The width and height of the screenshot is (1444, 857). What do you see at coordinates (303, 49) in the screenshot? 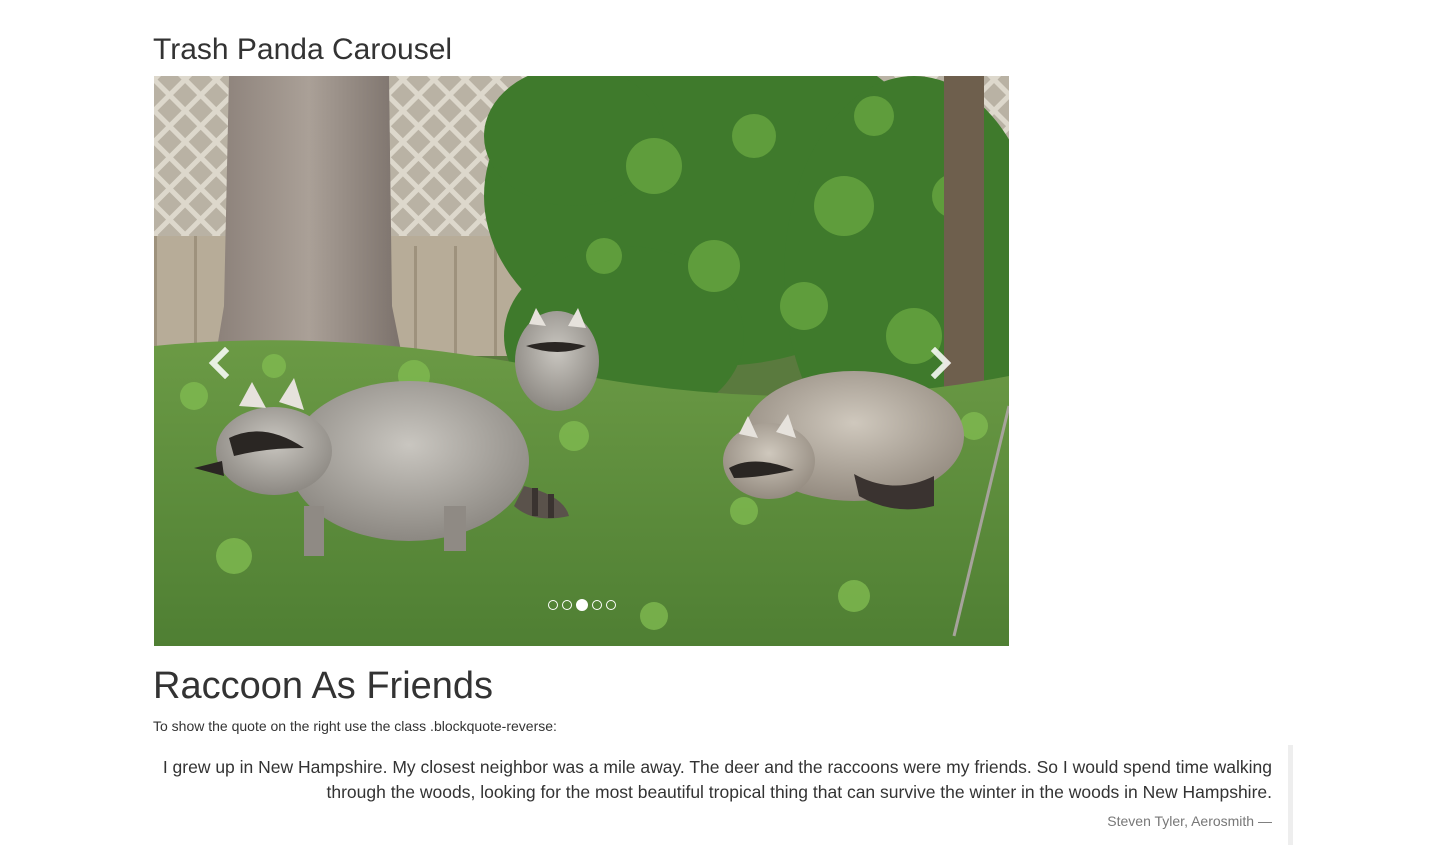
I see `page-title: Trash Panda Carousel` at bounding box center [303, 49].